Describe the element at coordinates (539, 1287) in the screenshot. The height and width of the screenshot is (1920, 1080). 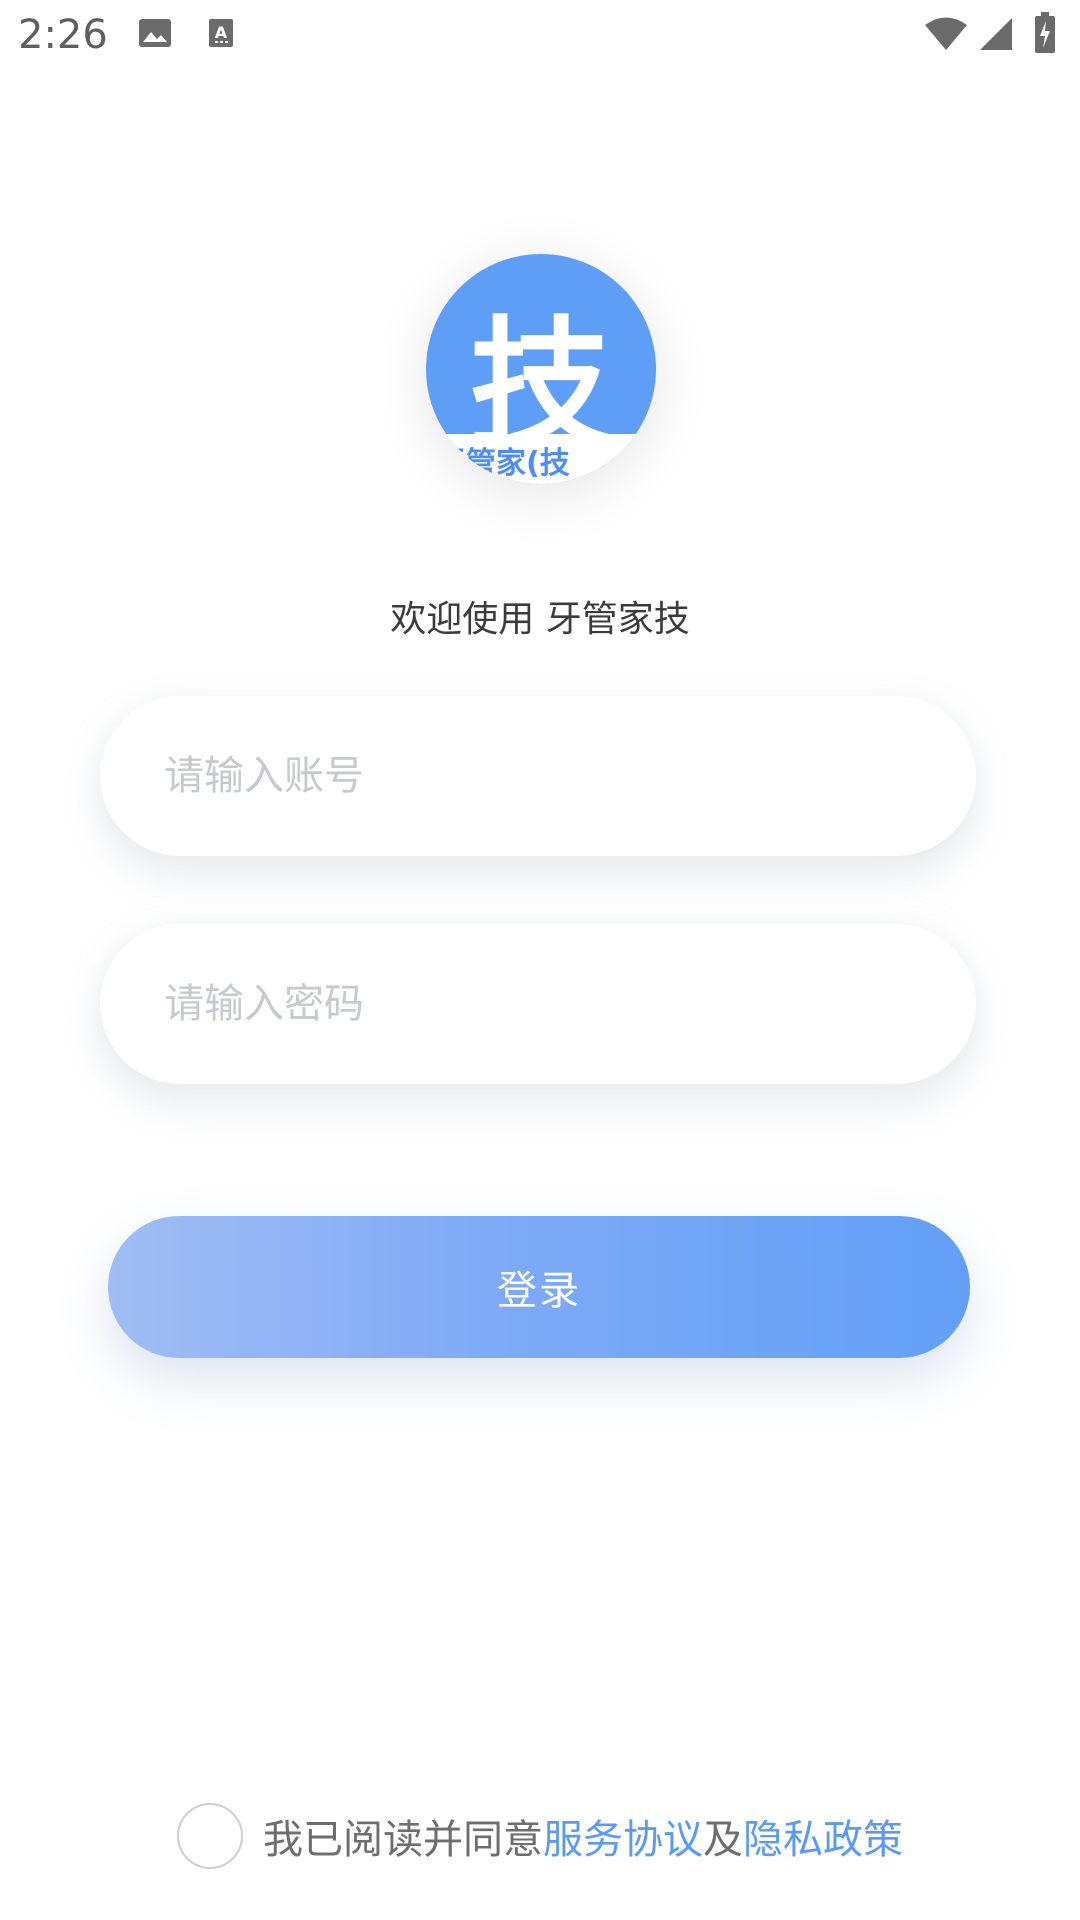
I see `login-button: 登录` at that location.